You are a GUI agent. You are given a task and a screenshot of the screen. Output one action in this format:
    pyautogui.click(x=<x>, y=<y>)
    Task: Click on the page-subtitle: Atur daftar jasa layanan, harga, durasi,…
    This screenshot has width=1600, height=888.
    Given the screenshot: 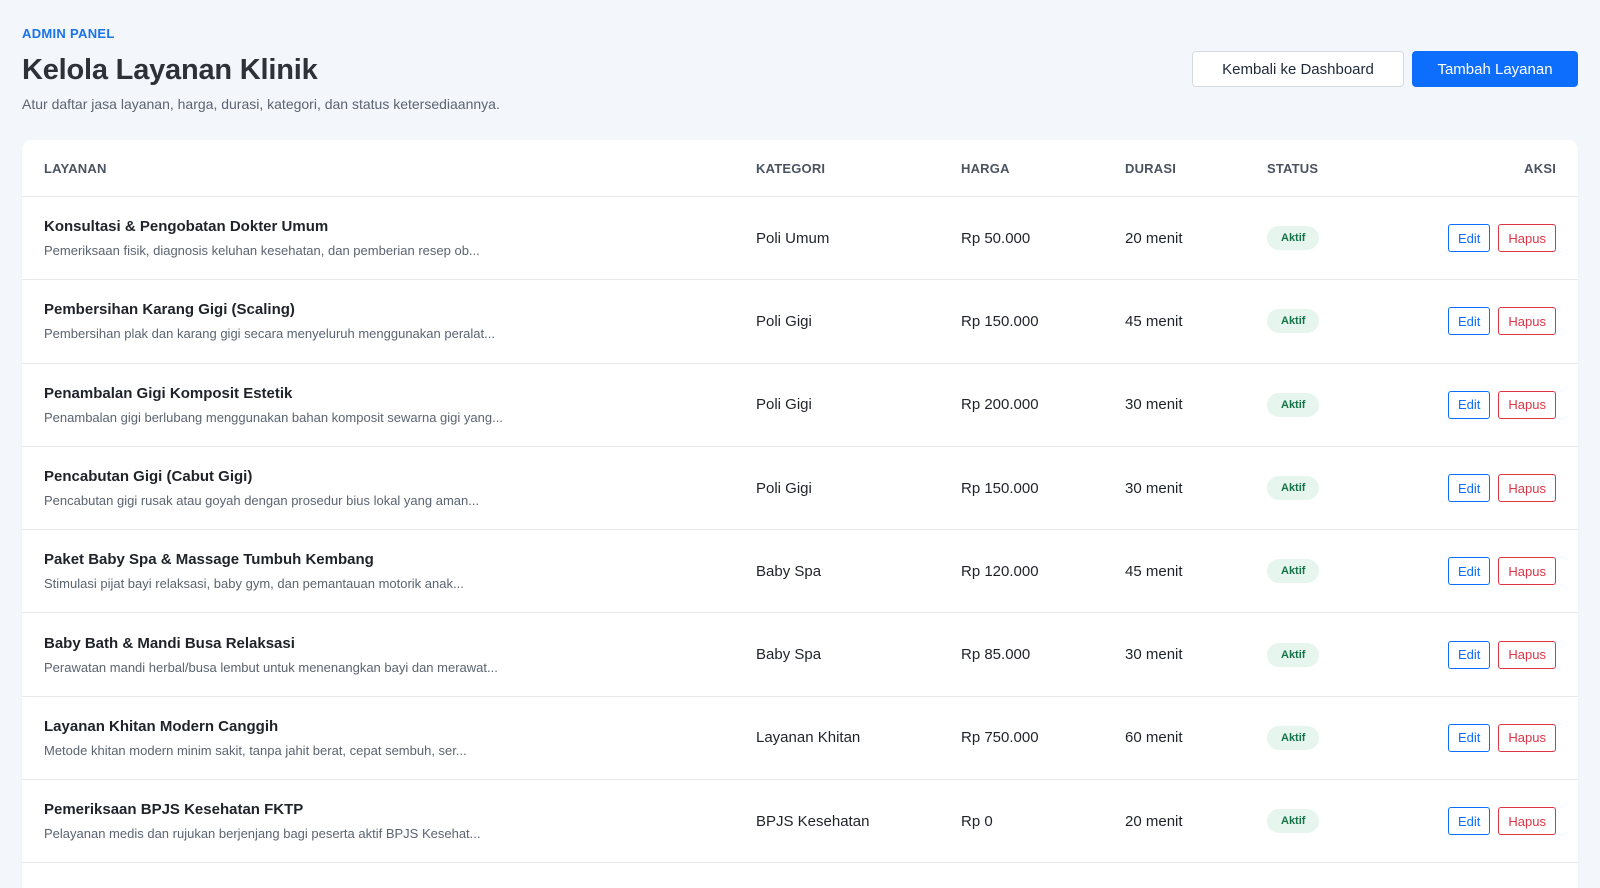 What is the action you would take?
    pyautogui.click(x=261, y=104)
    